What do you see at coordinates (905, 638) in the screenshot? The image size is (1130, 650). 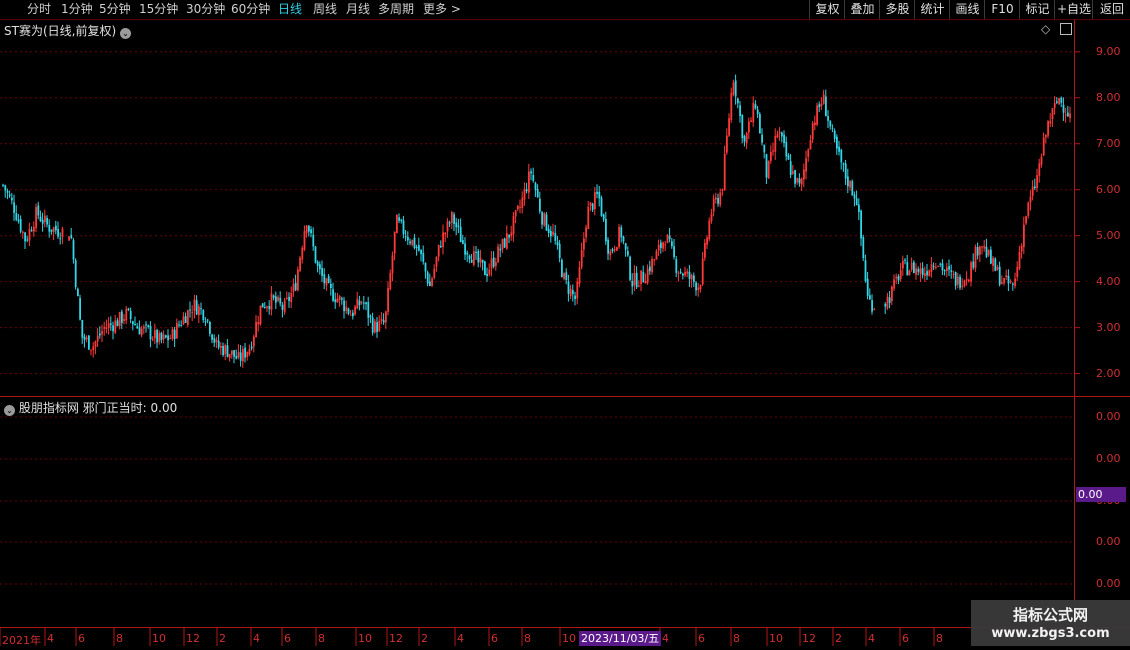 I see `x-axis-label: 6` at bounding box center [905, 638].